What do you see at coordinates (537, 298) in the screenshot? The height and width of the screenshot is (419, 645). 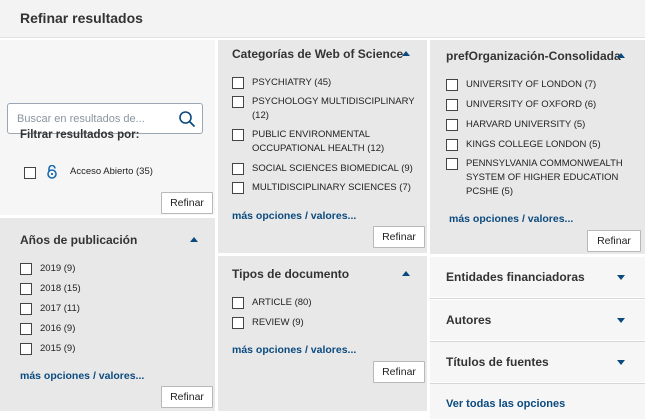 I see `divider` at bounding box center [537, 298].